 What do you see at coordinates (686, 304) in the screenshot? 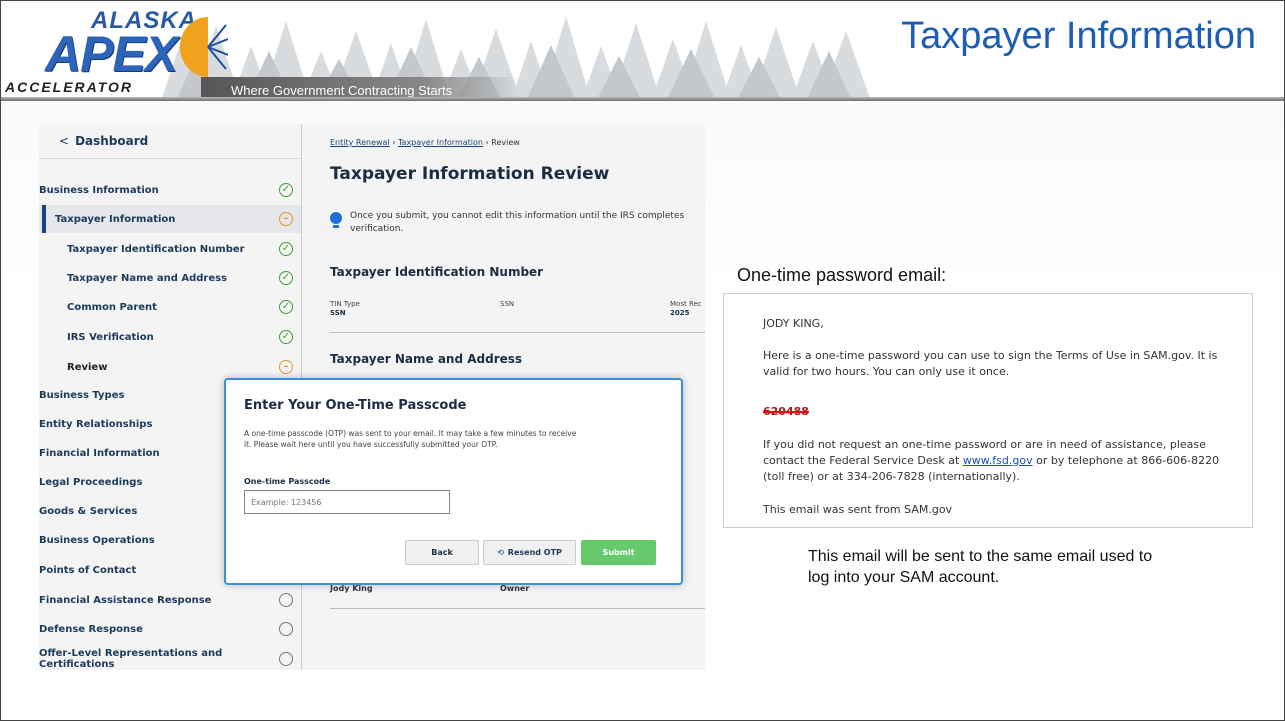
I see `most-recent-label: Most Rec` at bounding box center [686, 304].